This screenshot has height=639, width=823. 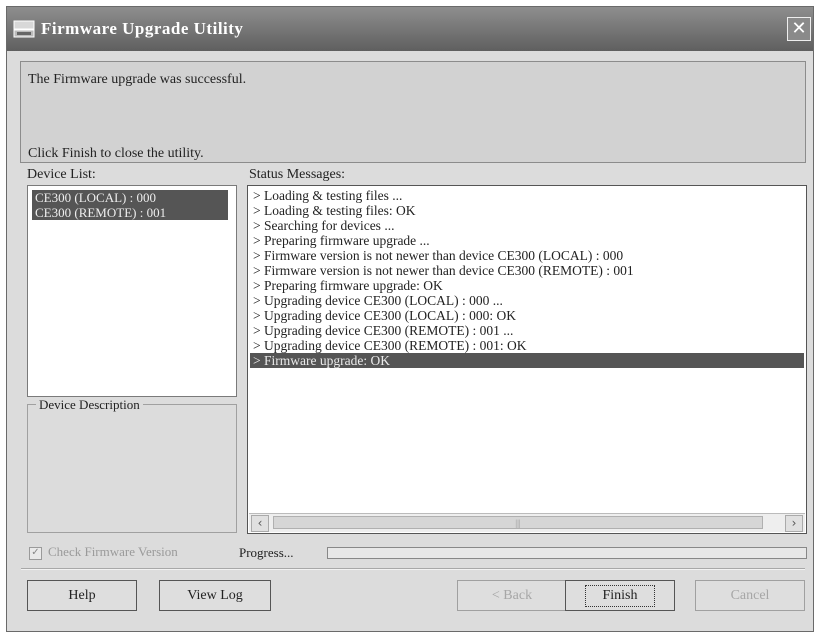 What do you see at coordinates (113, 551) in the screenshot?
I see `check-firmware-label: Check Firmware Version` at bounding box center [113, 551].